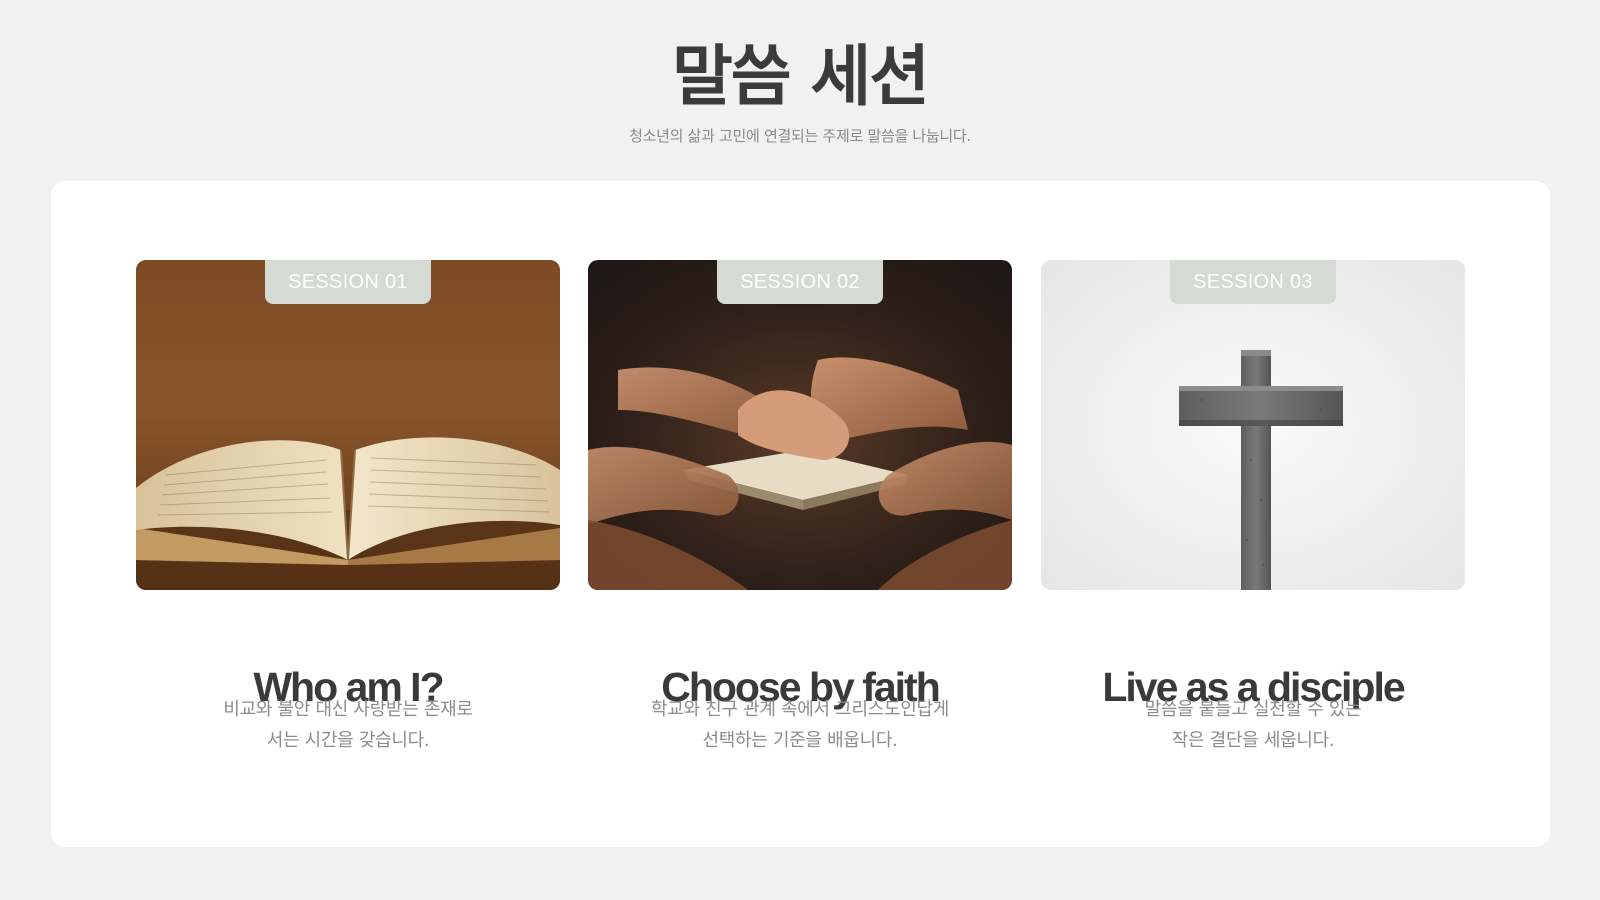 Image resolution: width=1600 pixels, height=900 pixels. I want to click on open-bible-image, so click(348, 425).